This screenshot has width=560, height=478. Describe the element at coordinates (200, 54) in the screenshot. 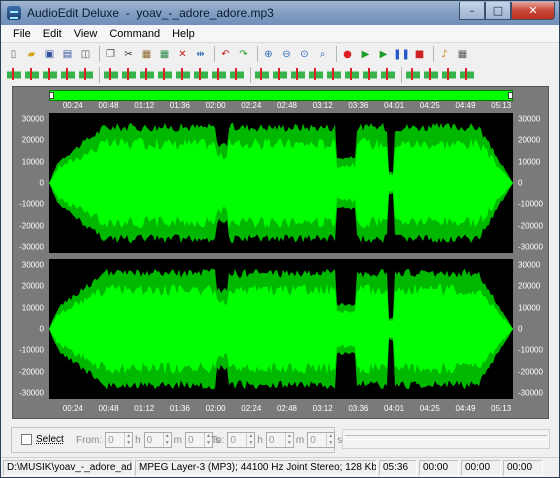

I see `trim-icon: ⇹` at that location.